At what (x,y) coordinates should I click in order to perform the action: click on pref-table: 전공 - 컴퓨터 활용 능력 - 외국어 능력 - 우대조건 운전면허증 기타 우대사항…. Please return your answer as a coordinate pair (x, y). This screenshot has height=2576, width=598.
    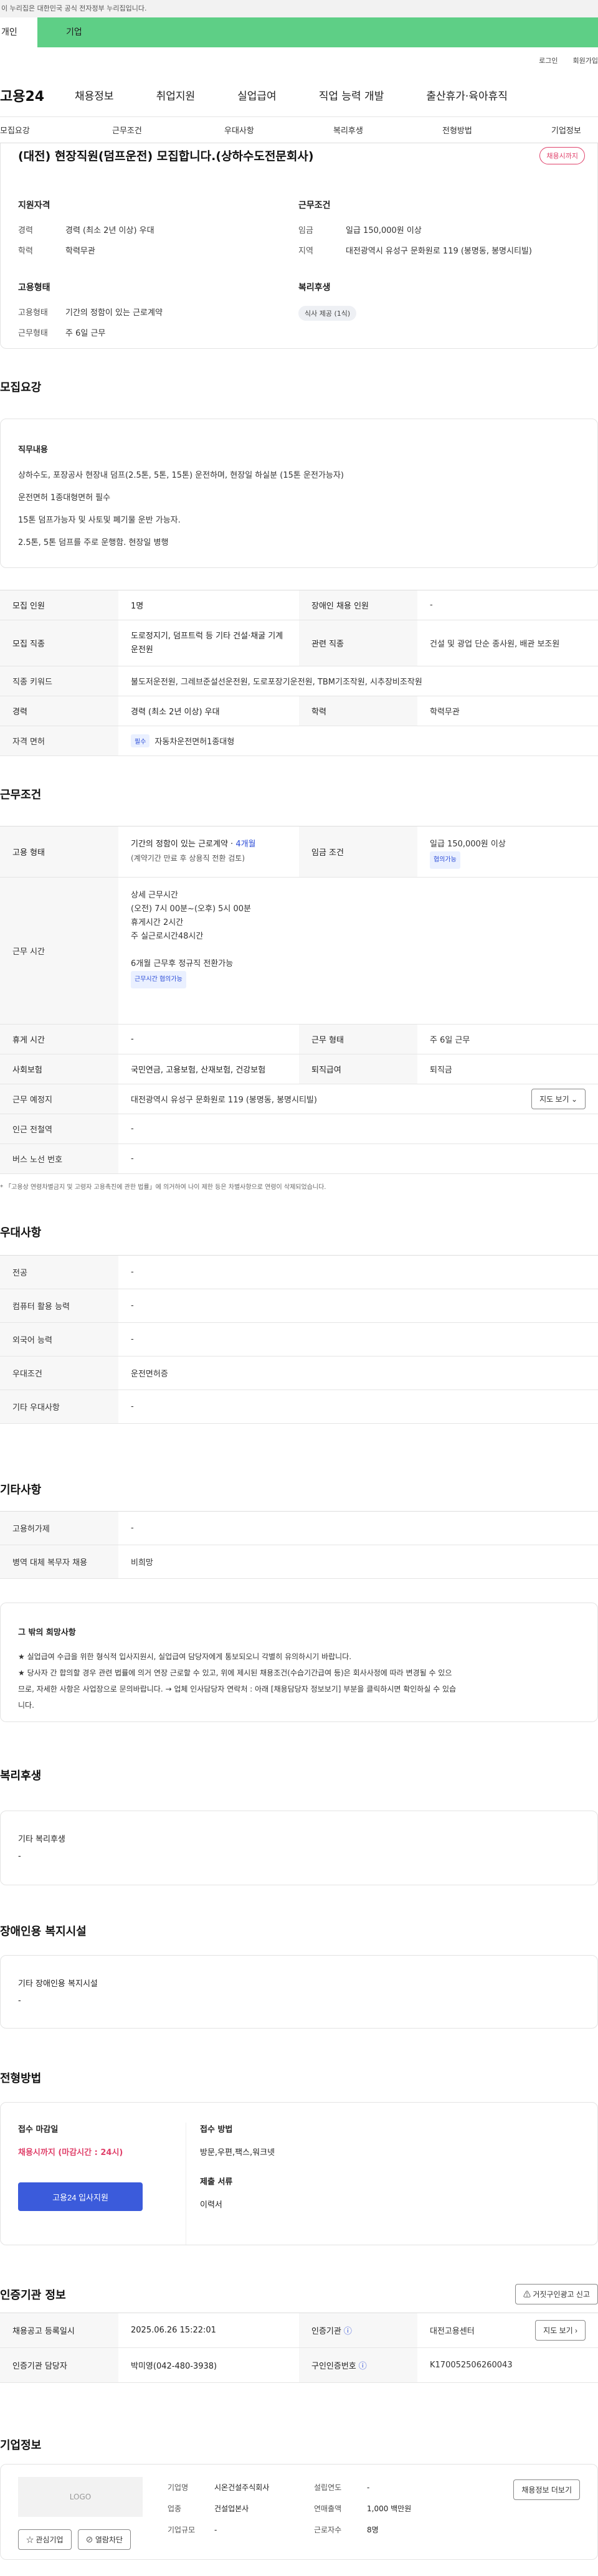
    Looking at the image, I should click on (299, 1339).